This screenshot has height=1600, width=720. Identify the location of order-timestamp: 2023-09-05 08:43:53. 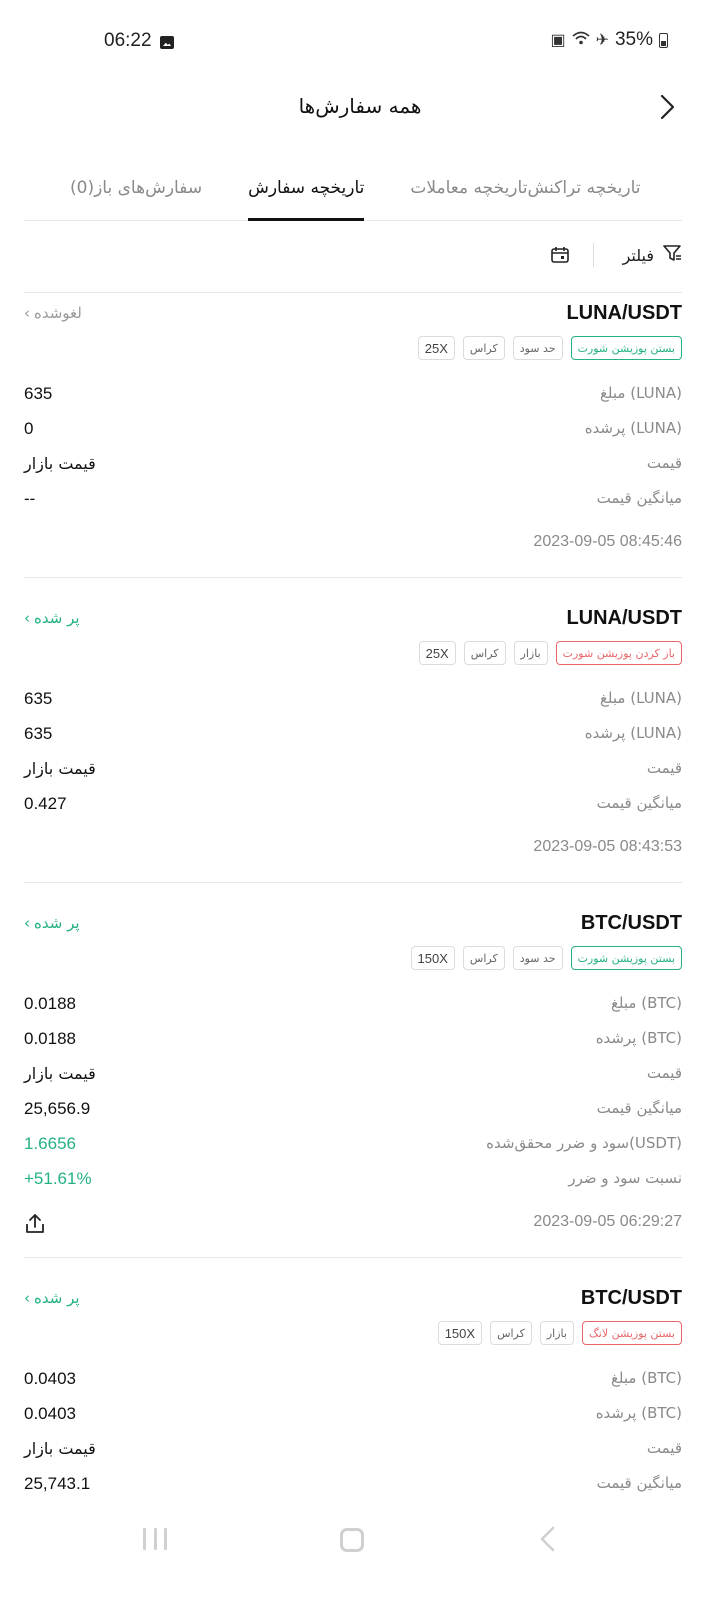
(607, 846).